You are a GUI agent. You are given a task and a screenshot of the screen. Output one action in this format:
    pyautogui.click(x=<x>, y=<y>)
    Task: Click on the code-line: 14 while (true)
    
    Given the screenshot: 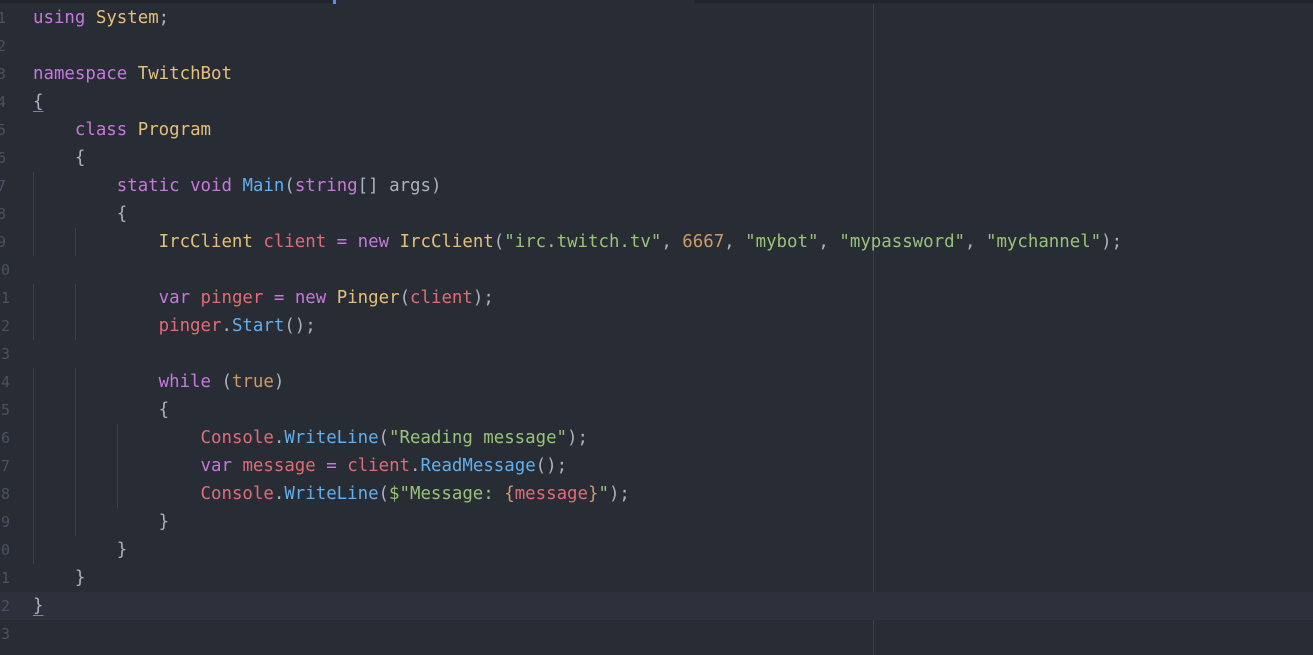 What is the action you would take?
    pyautogui.click(x=656, y=382)
    